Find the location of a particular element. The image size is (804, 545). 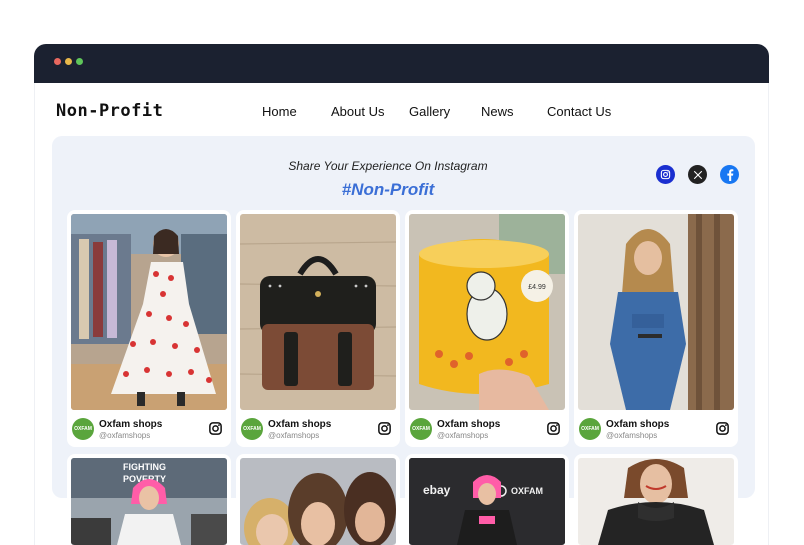

window-titlebar is located at coordinates (401, 63).